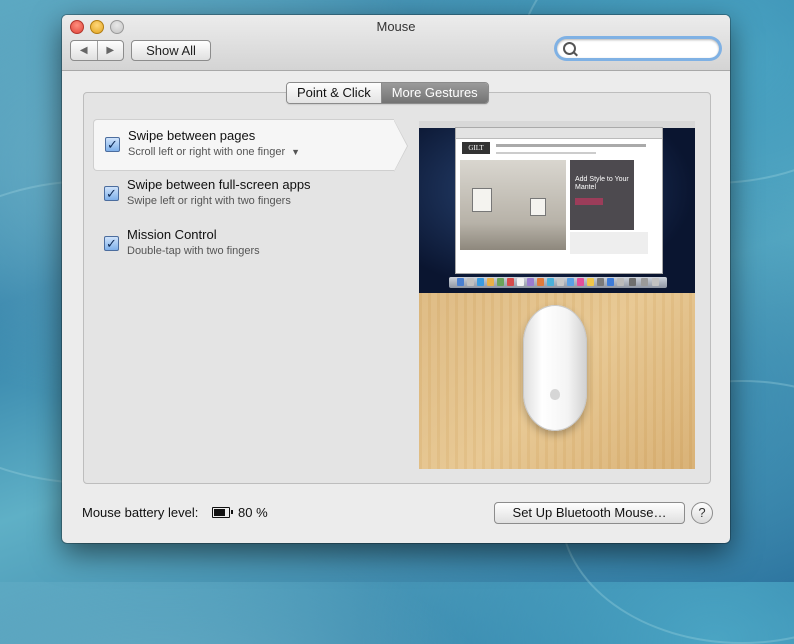 The image size is (794, 644). I want to click on apple-logo-icon, so click(555, 394).